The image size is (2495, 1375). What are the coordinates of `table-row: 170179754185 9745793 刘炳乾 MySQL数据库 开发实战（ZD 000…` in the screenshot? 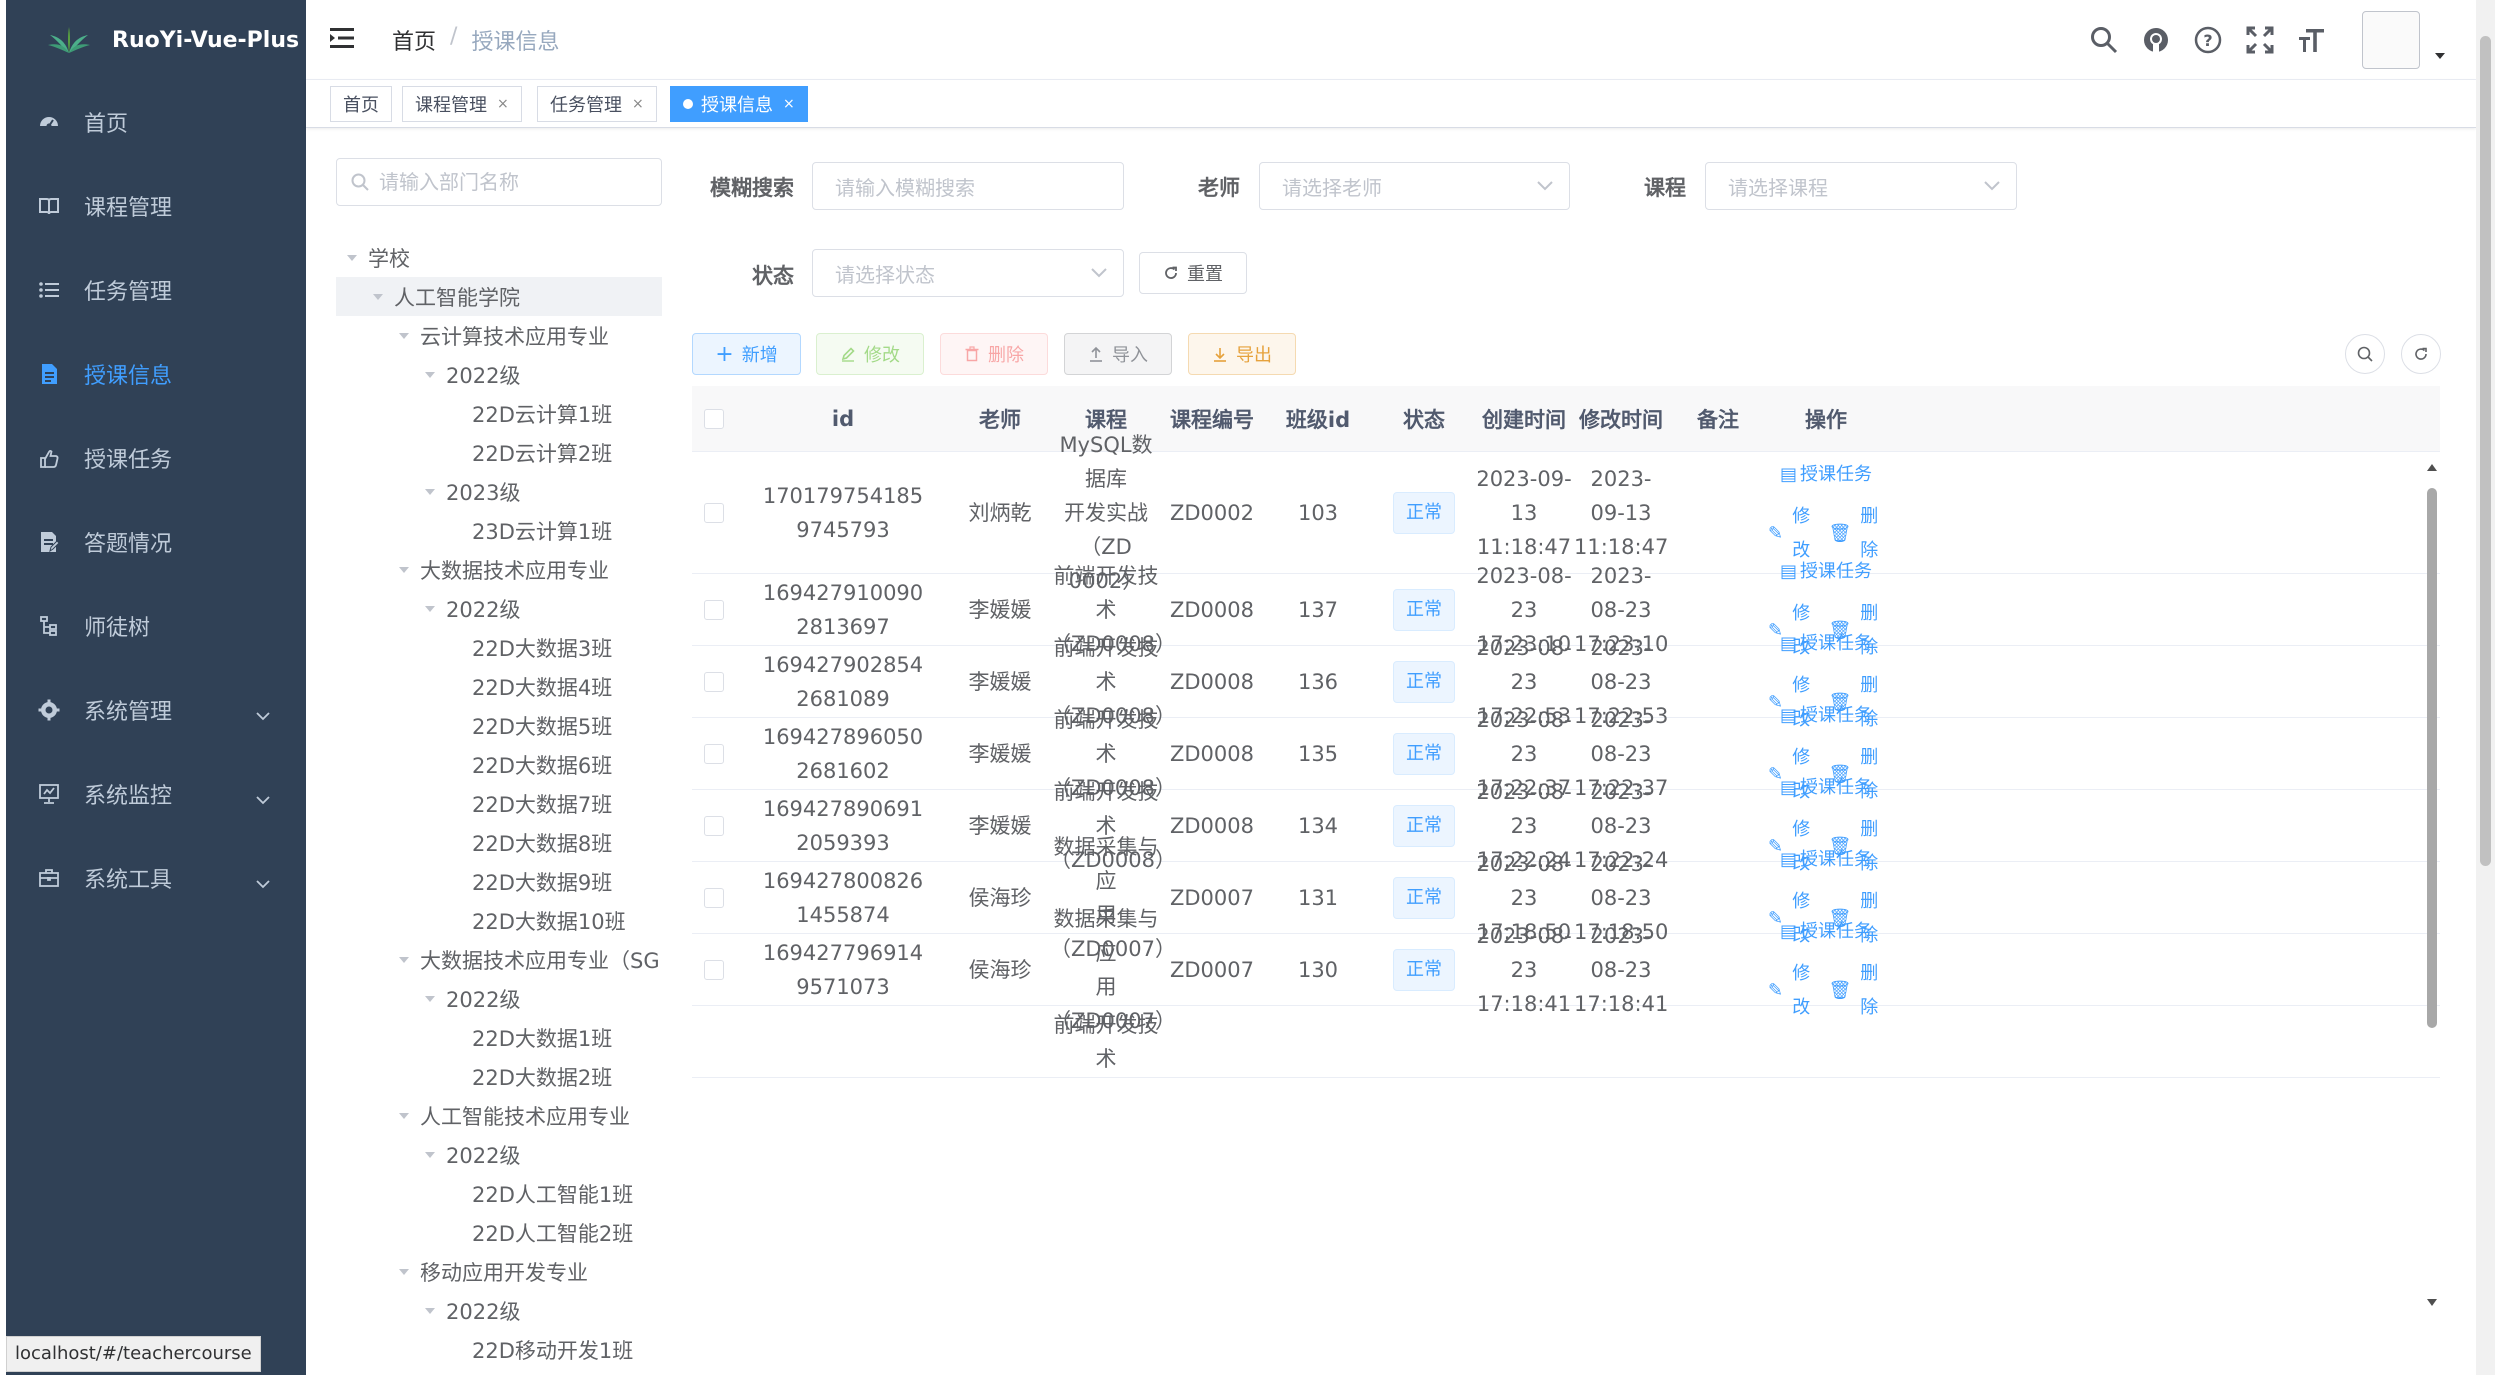 It's located at (1566, 513).